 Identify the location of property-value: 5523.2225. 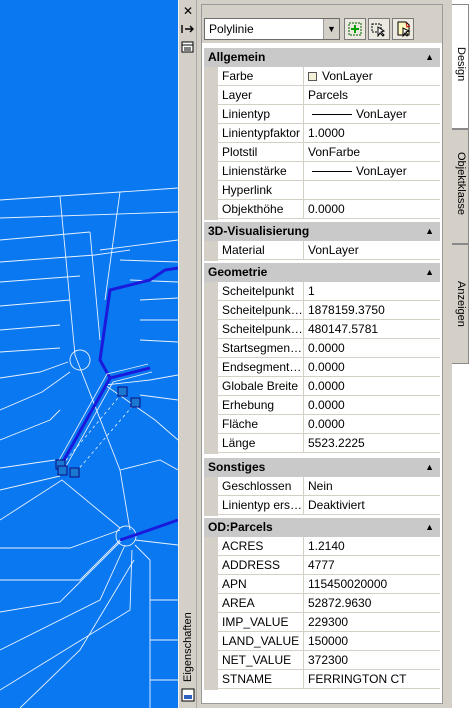
(372, 443).